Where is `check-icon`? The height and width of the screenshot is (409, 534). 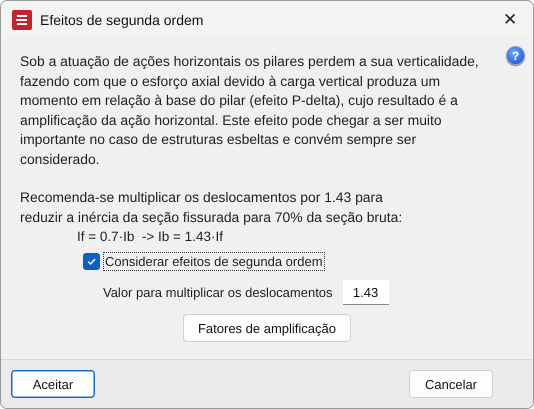
check-icon is located at coordinates (91, 261).